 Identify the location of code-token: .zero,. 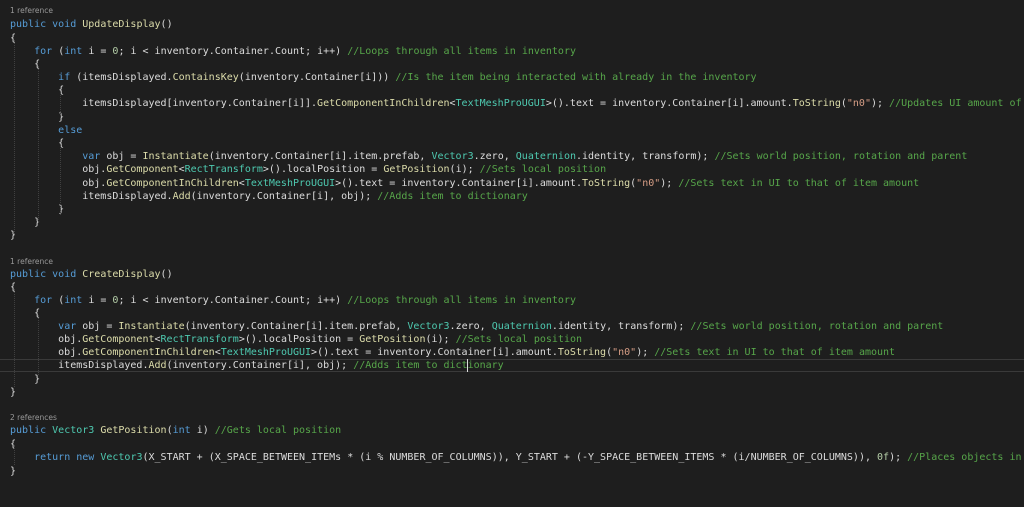
(470, 326).